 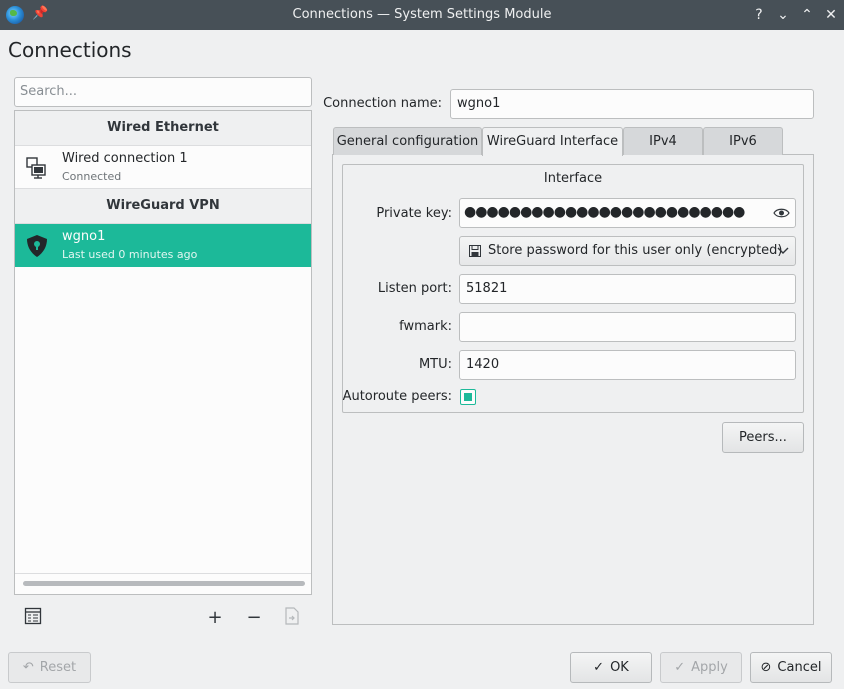 What do you see at coordinates (619, 667) in the screenshot?
I see `ok-label: OK` at bounding box center [619, 667].